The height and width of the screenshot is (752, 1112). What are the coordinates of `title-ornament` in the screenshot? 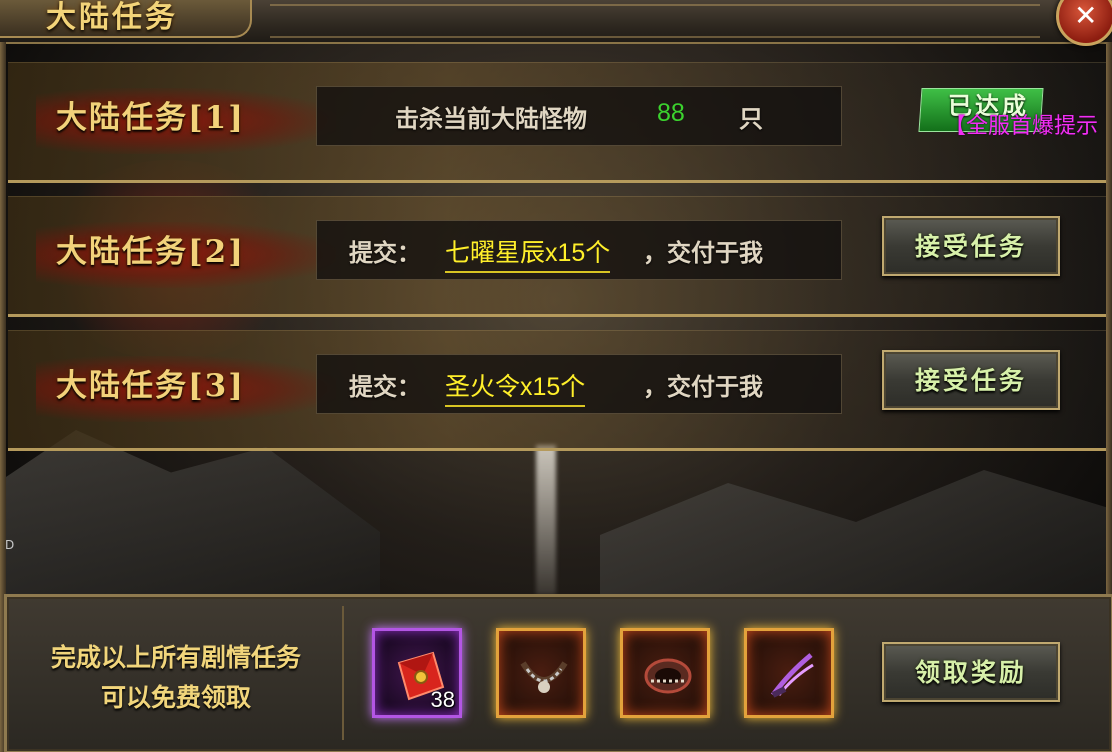 It's located at (655, 21).